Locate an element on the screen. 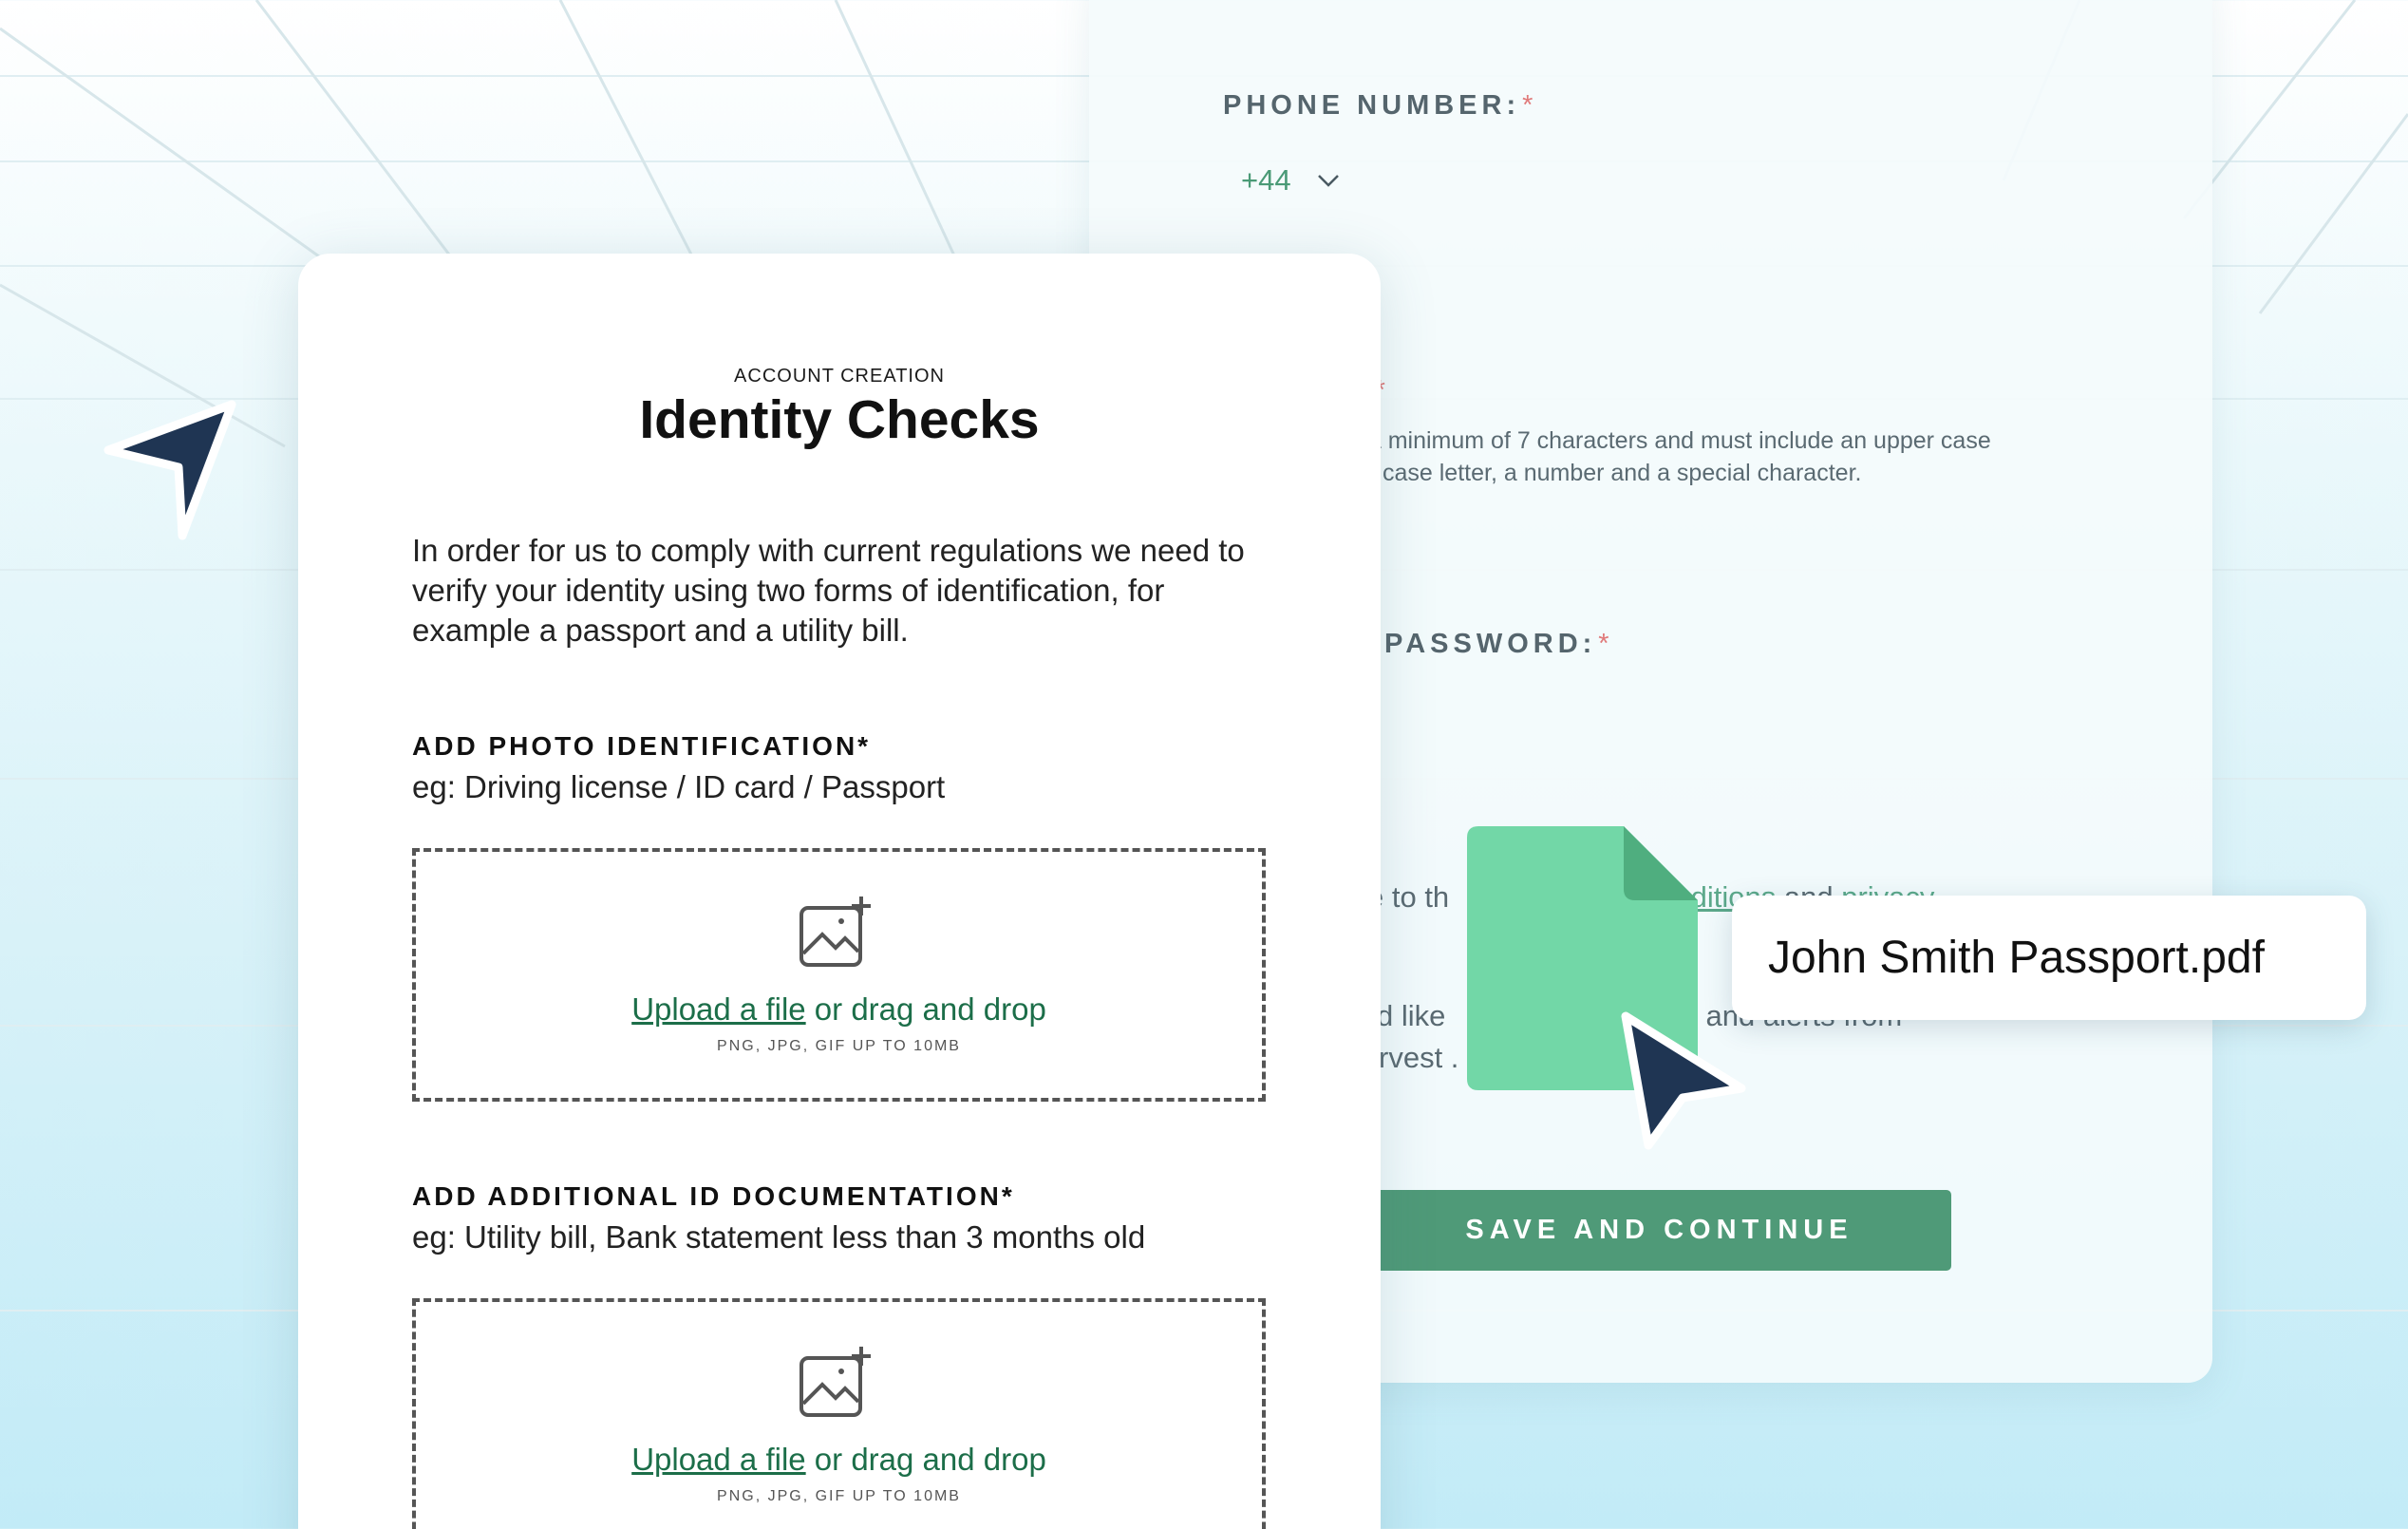 This screenshot has width=2408, height=1529. marketing-text-line2: rvest . is located at coordinates (1419, 1058).